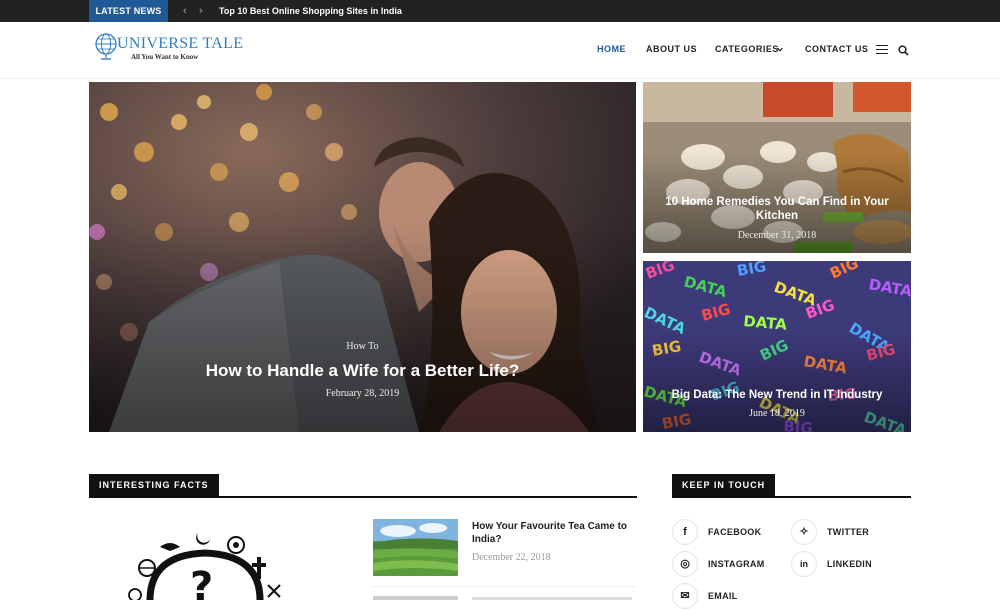 The image size is (1000, 609). I want to click on nav-home: HOME, so click(611, 49).